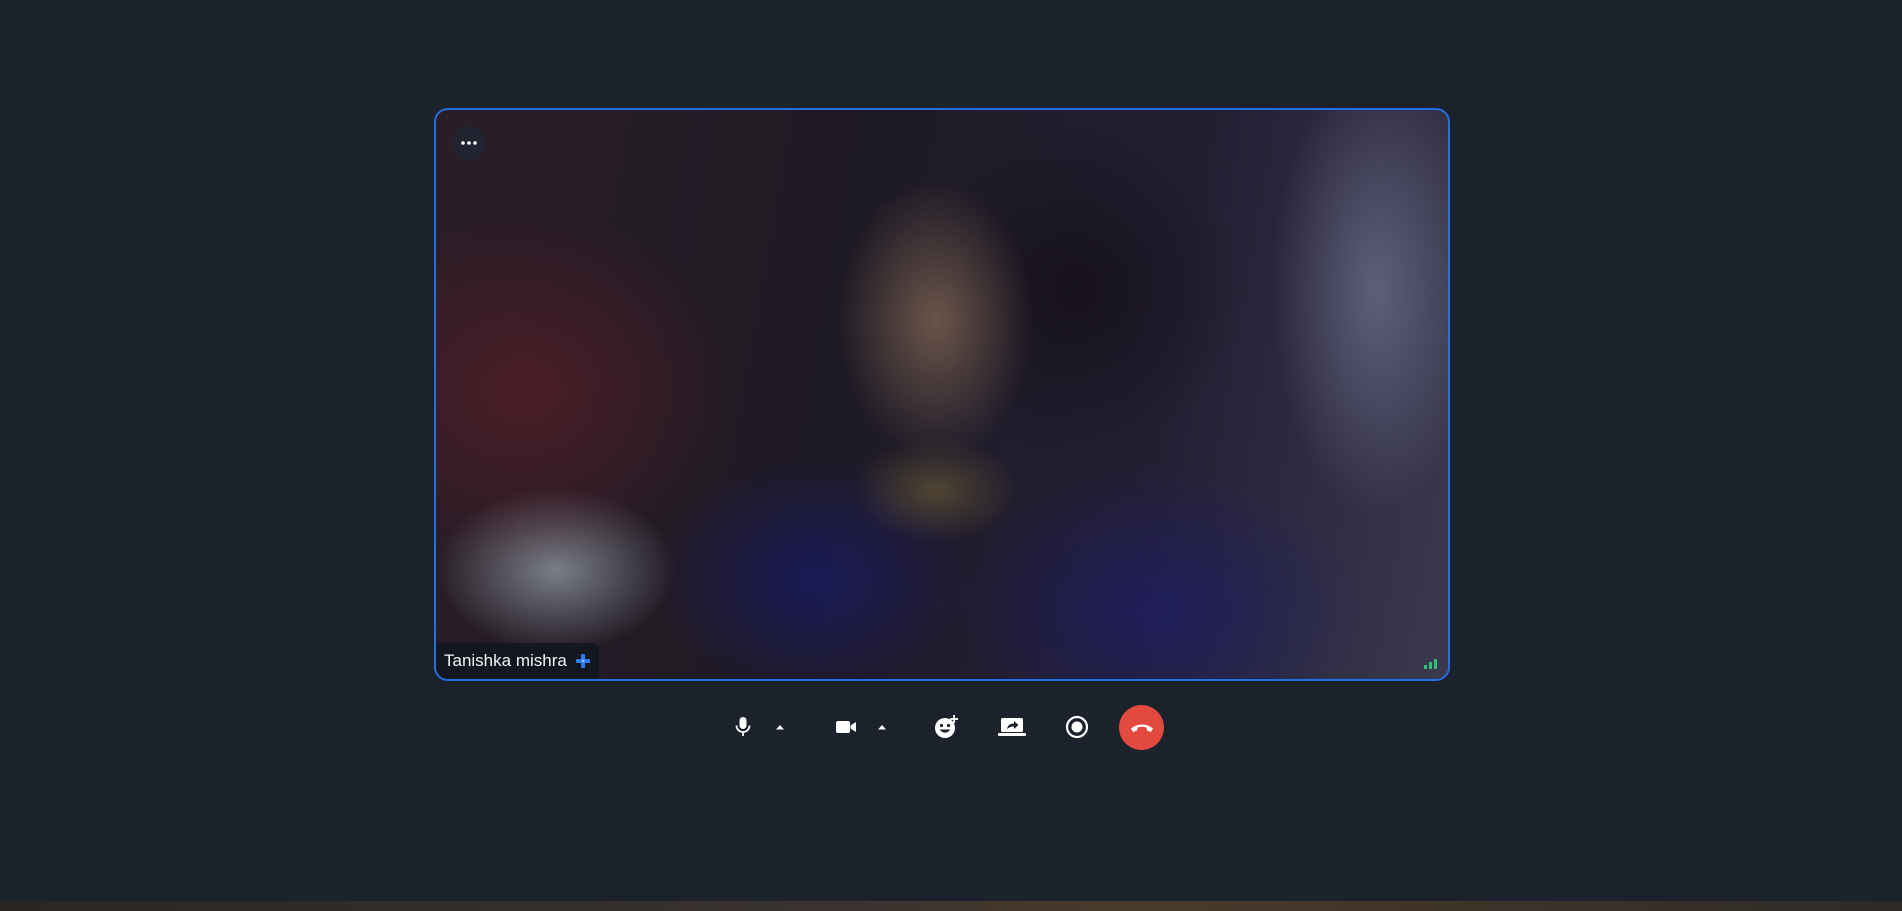 This screenshot has height=911, width=1902. I want to click on more-horizontal-icon, so click(469, 143).